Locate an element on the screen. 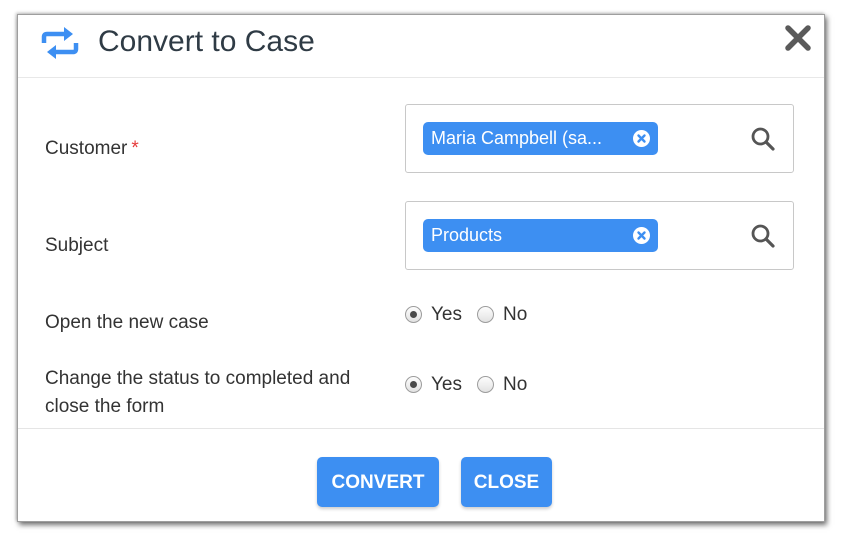  change-status-label-line1: Change the status to completed and is located at coordinates (198, 378).